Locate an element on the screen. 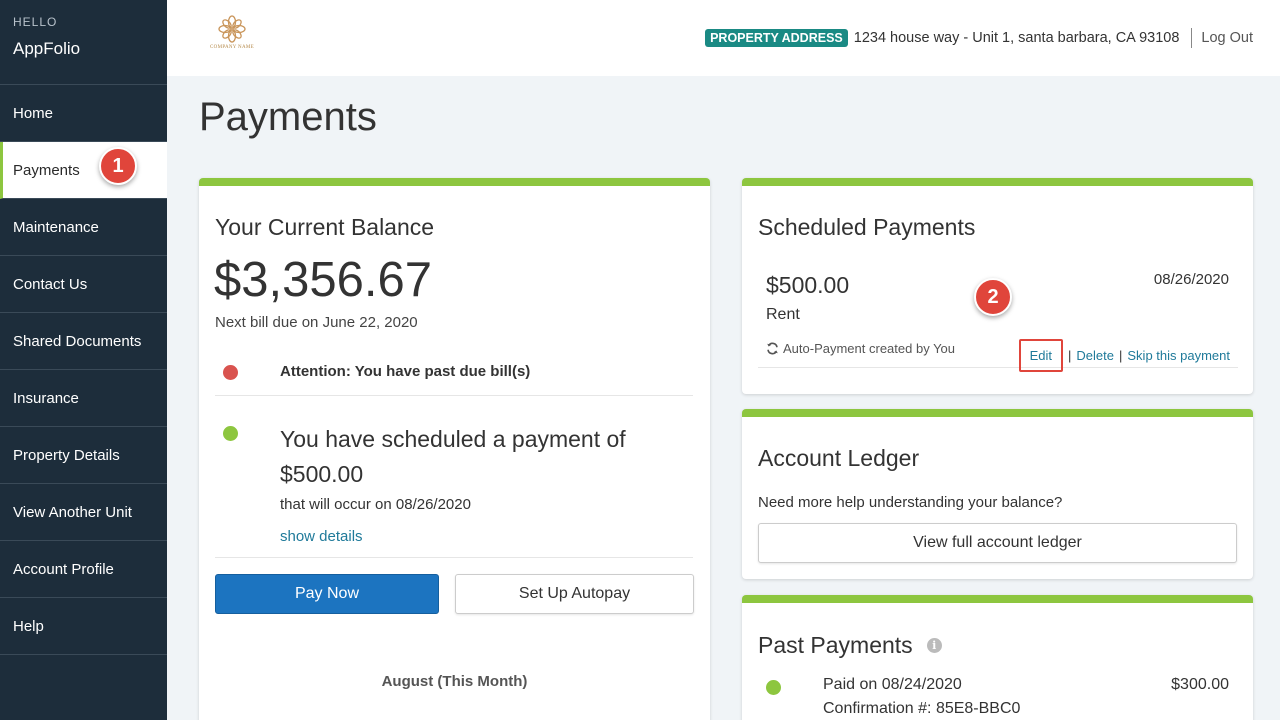  logout-link: Log Out is located at coordinates (1227, 38).